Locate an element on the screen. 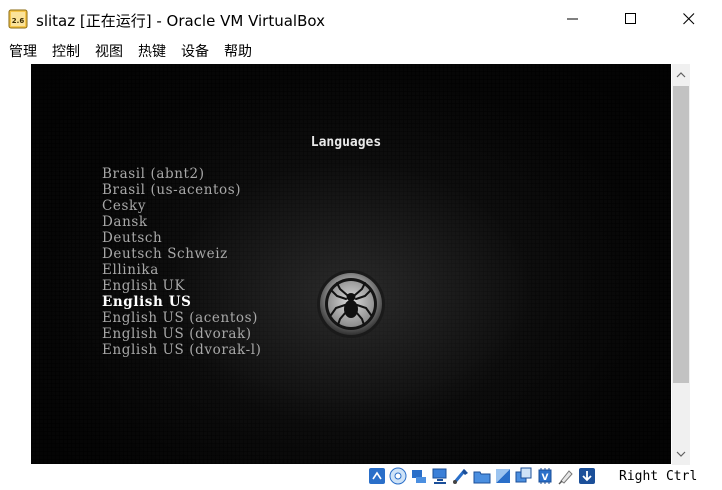 The width and height of the screenshot is (722, 490). cpu-icon: V is located at coordinates (545, 476).